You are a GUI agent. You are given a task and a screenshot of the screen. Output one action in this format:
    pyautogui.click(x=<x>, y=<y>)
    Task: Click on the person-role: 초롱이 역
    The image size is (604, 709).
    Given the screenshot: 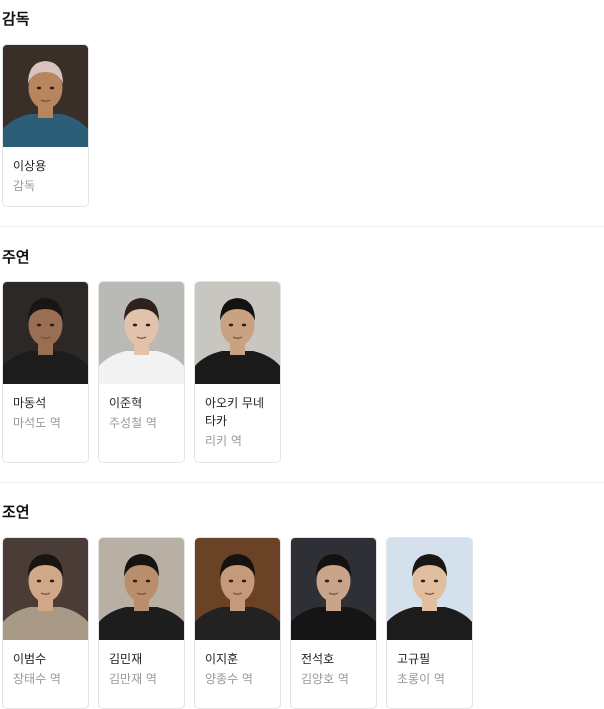 What is the action you would take?
    pyautogui.click(x=421, y=679)
    